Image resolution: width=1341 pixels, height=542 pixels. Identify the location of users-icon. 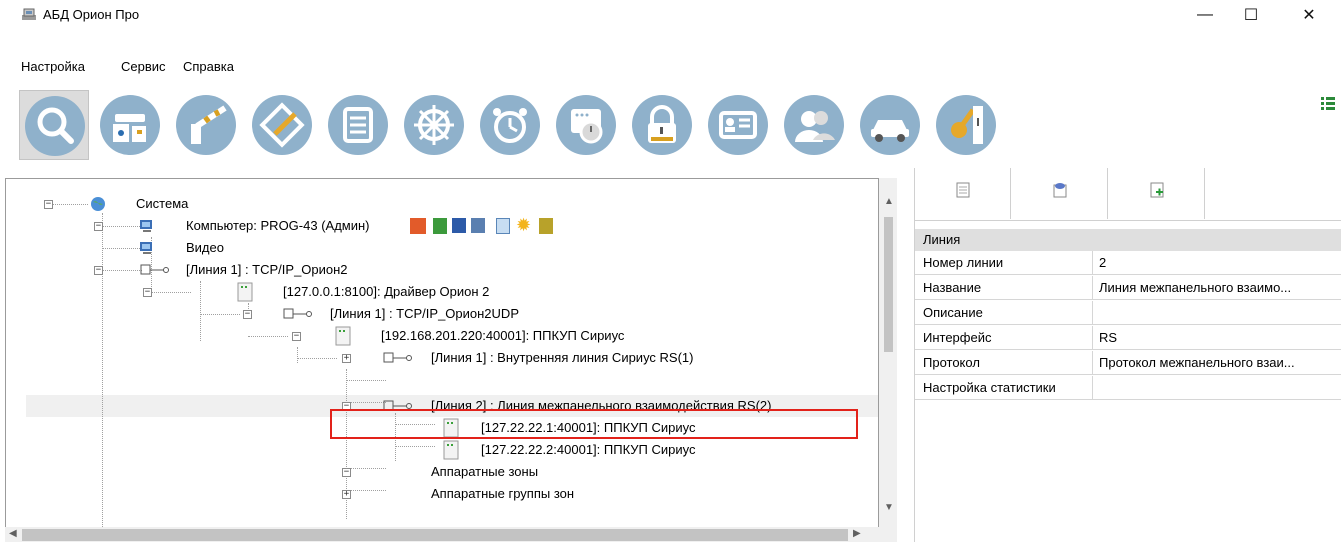
(814, 125).